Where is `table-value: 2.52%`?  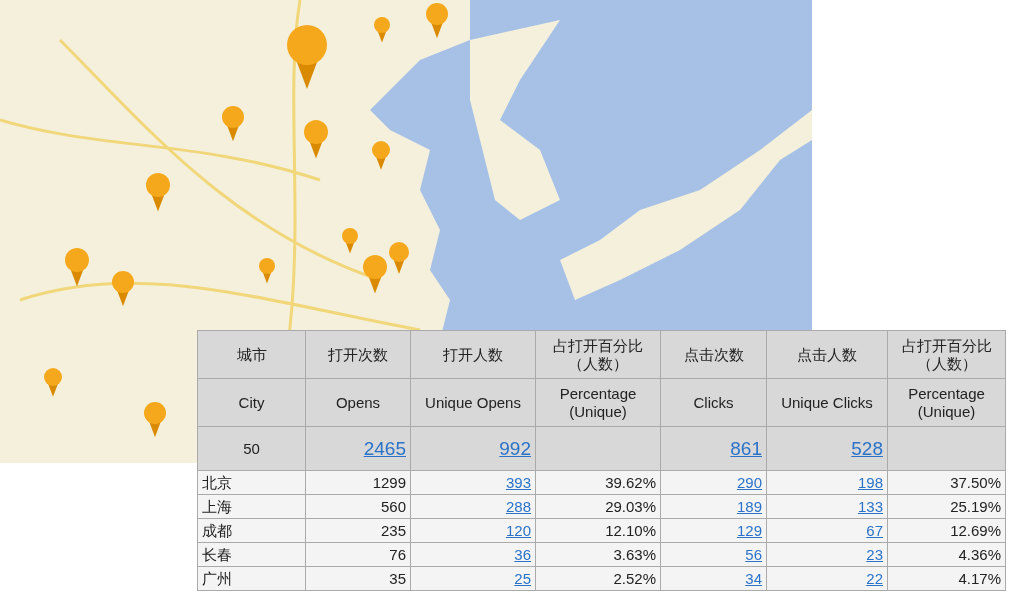
table-value: 2.52% is located at coordinates (634, 578).